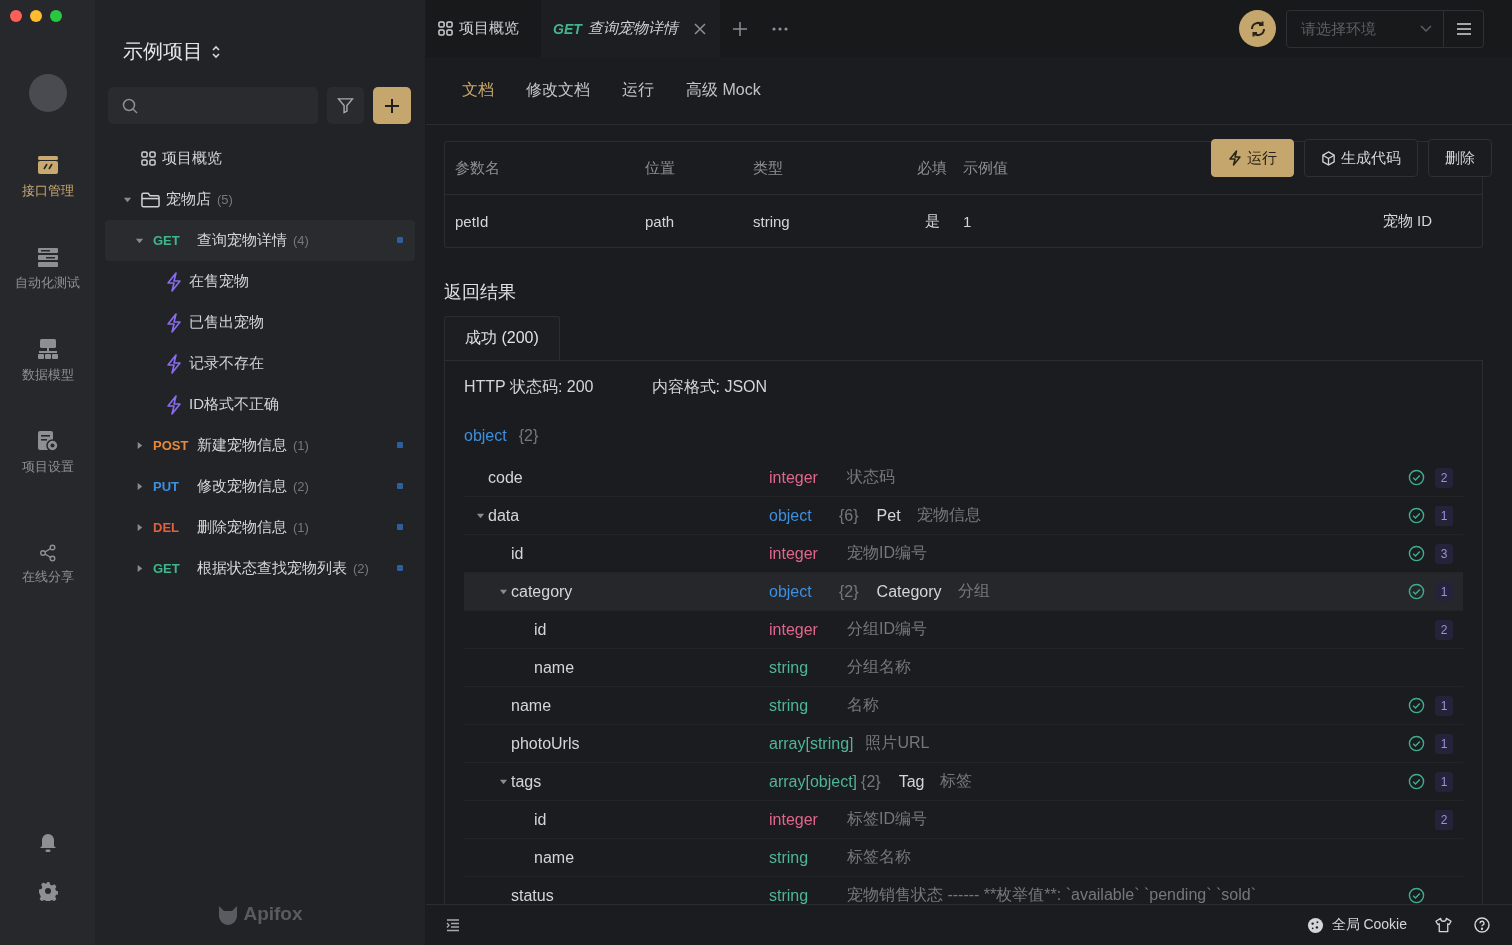 The height and width of the screenshot is (945, 1512). I want to click on up-down-chevron-icon, so click(216, 51).